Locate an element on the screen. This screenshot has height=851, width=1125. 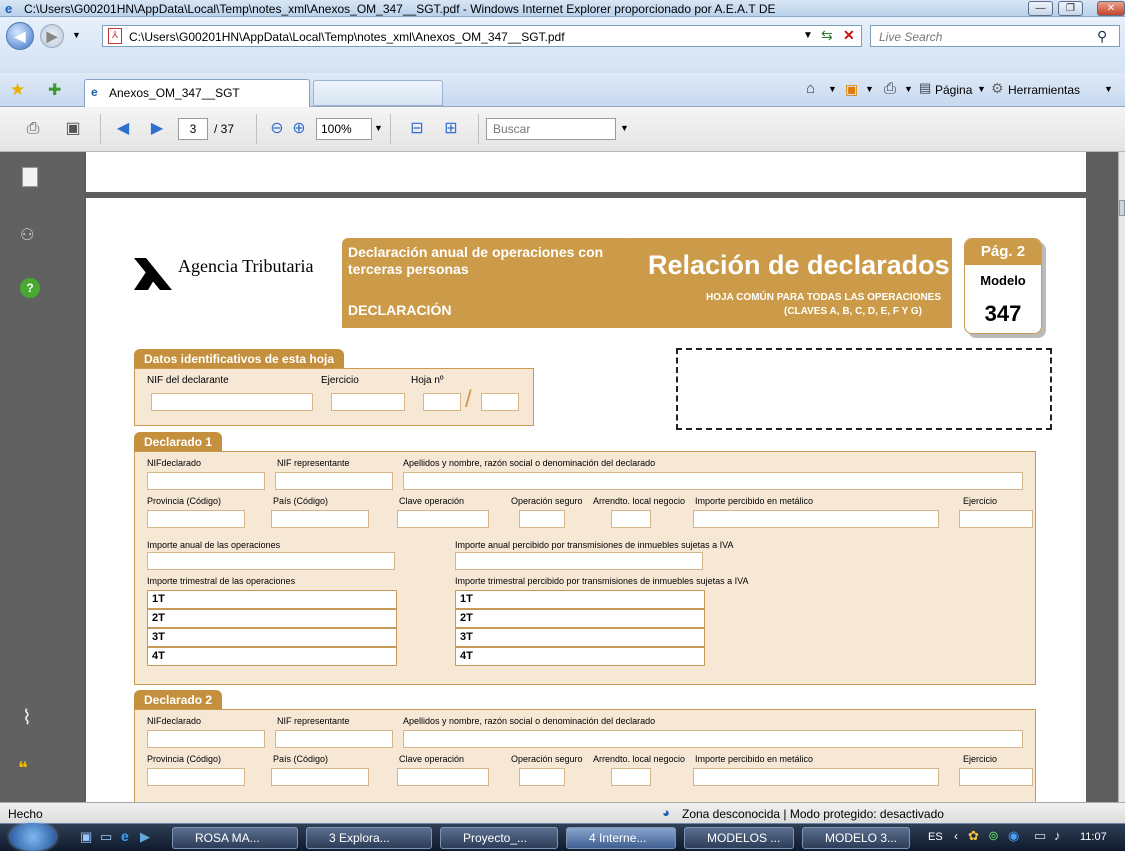
quarter-iva-row-4t: 4T is located at coordinates (580, 656).